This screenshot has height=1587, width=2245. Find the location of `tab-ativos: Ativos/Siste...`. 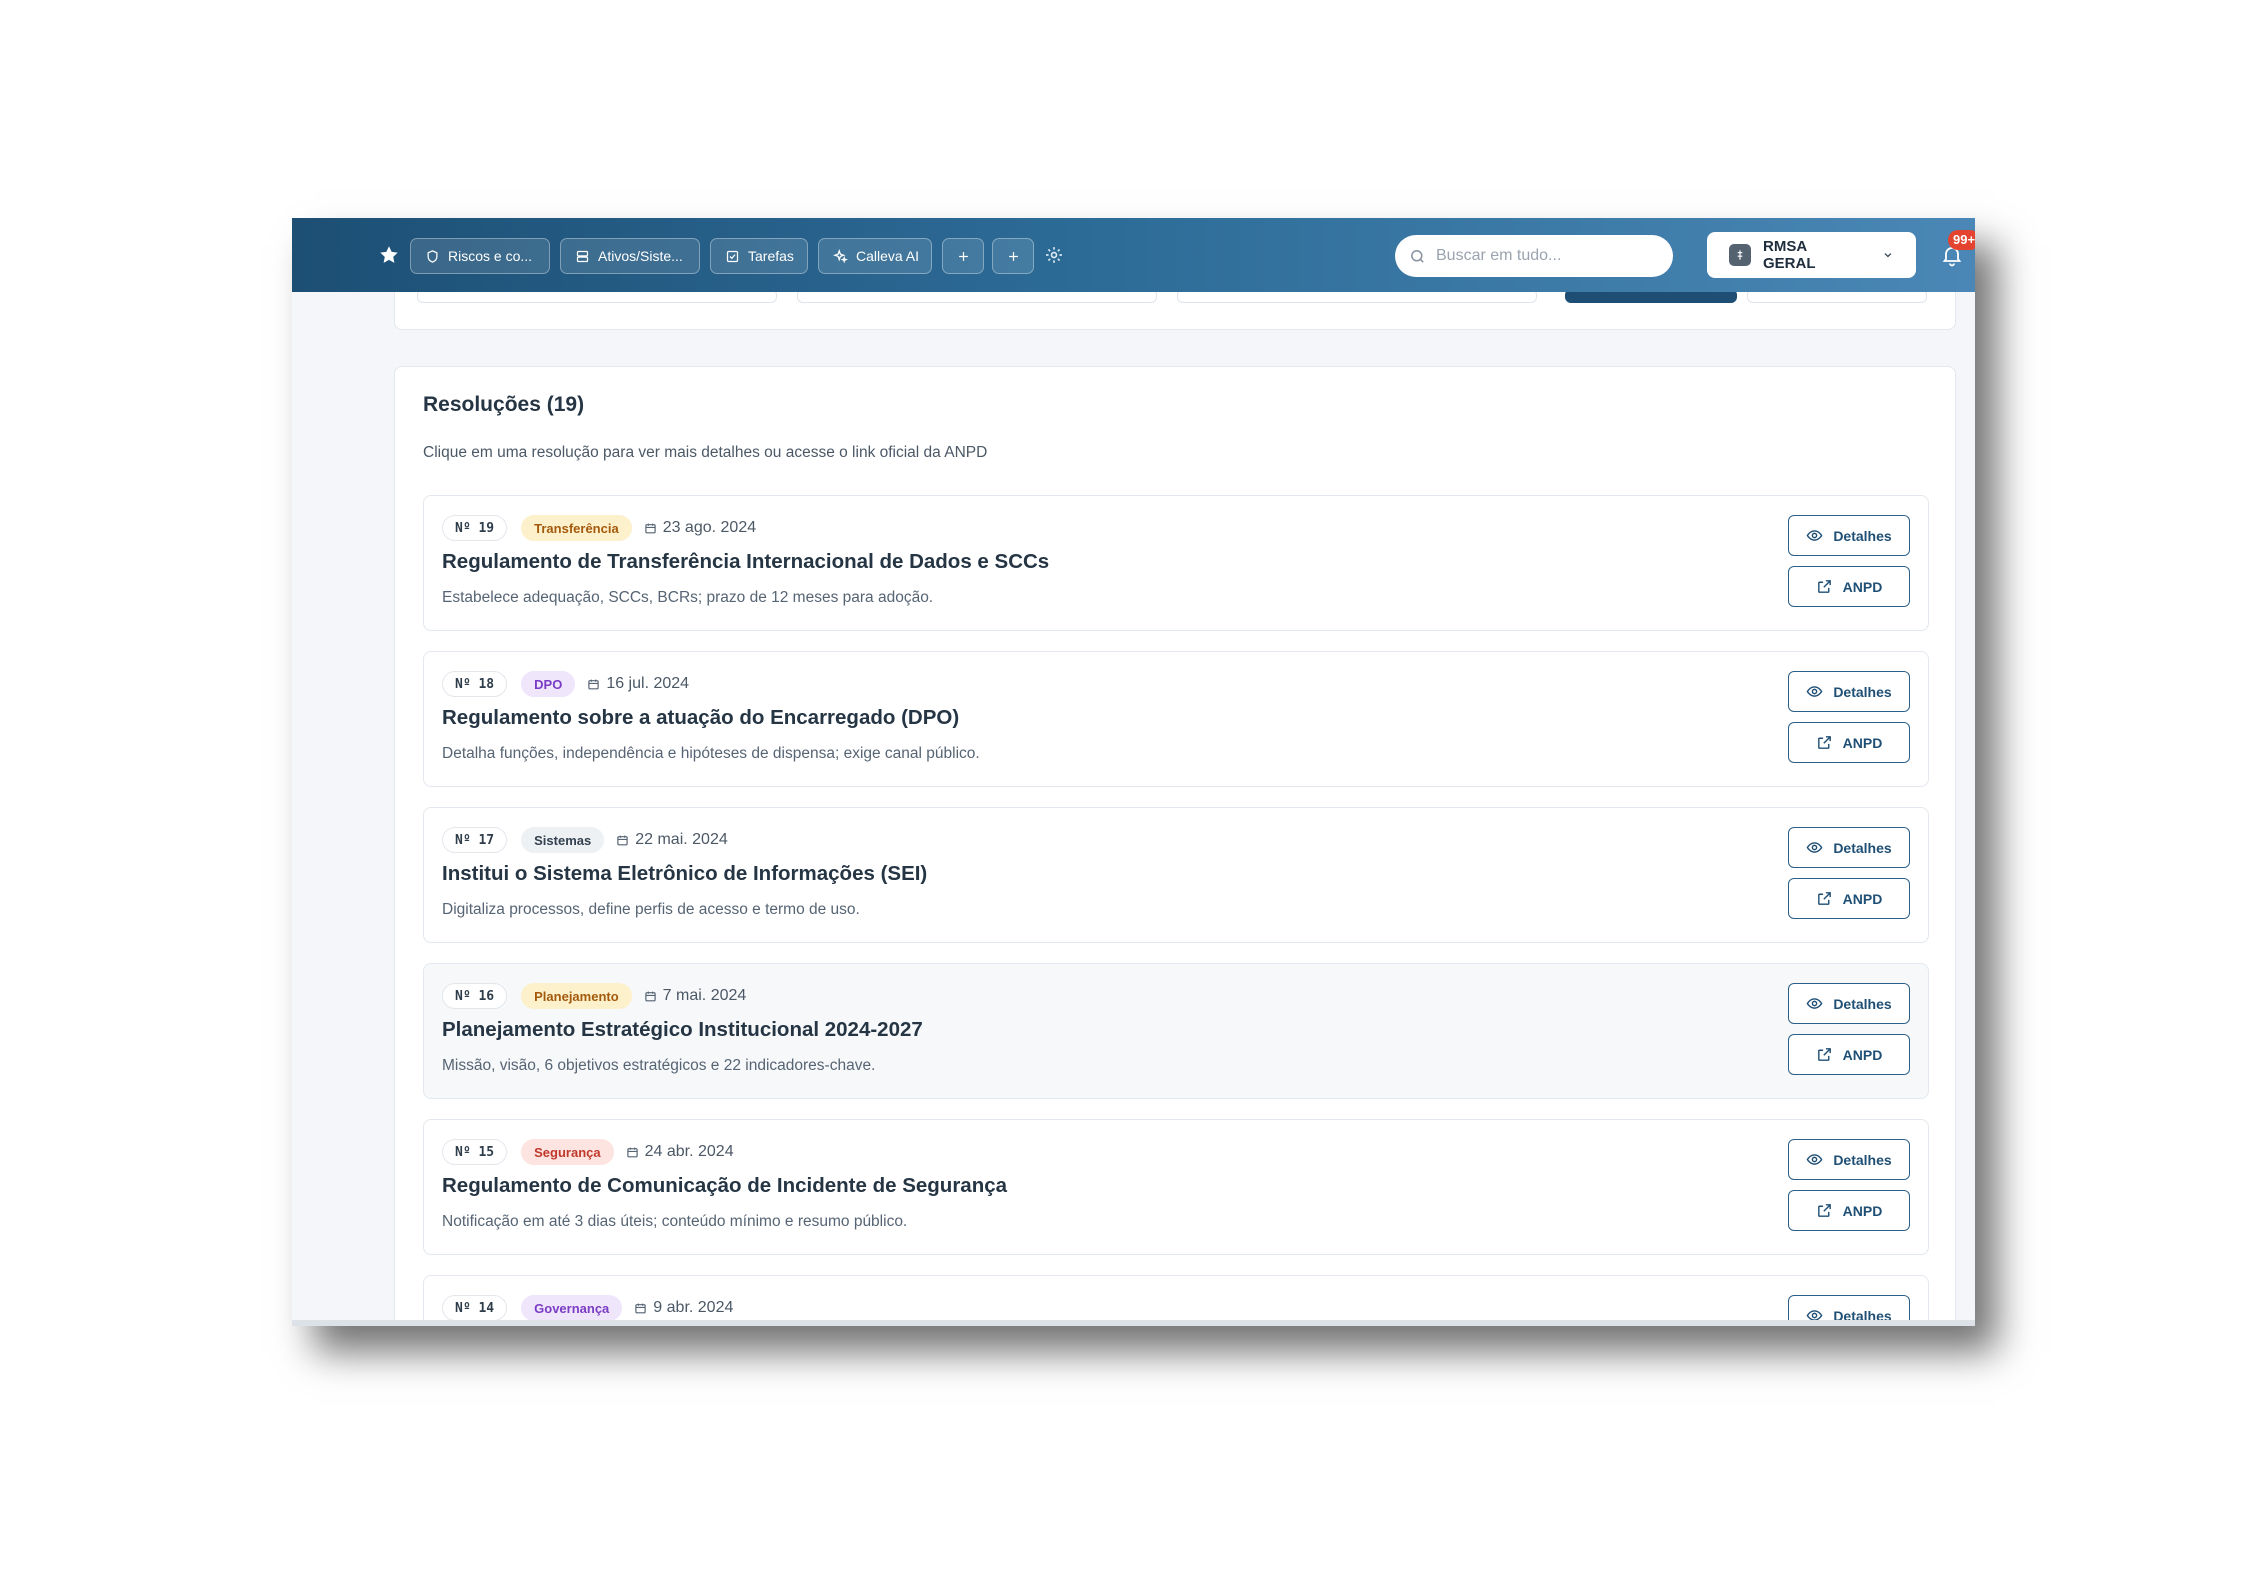

tab-ativos: Ativos/Siste... is located at coordinates (630, 256).